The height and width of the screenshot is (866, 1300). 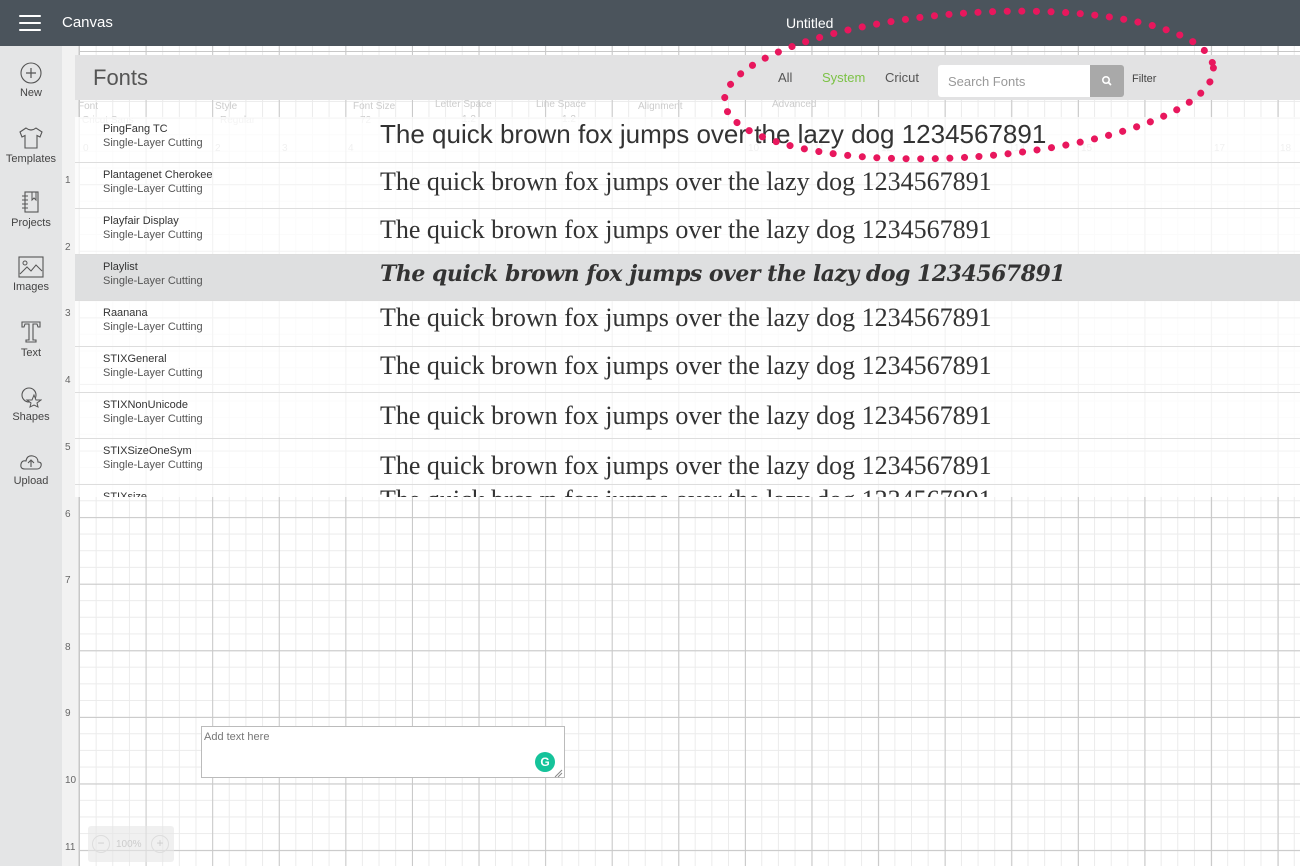 I want to click on sidebar-label: Upload, so click(x=31, y=481).